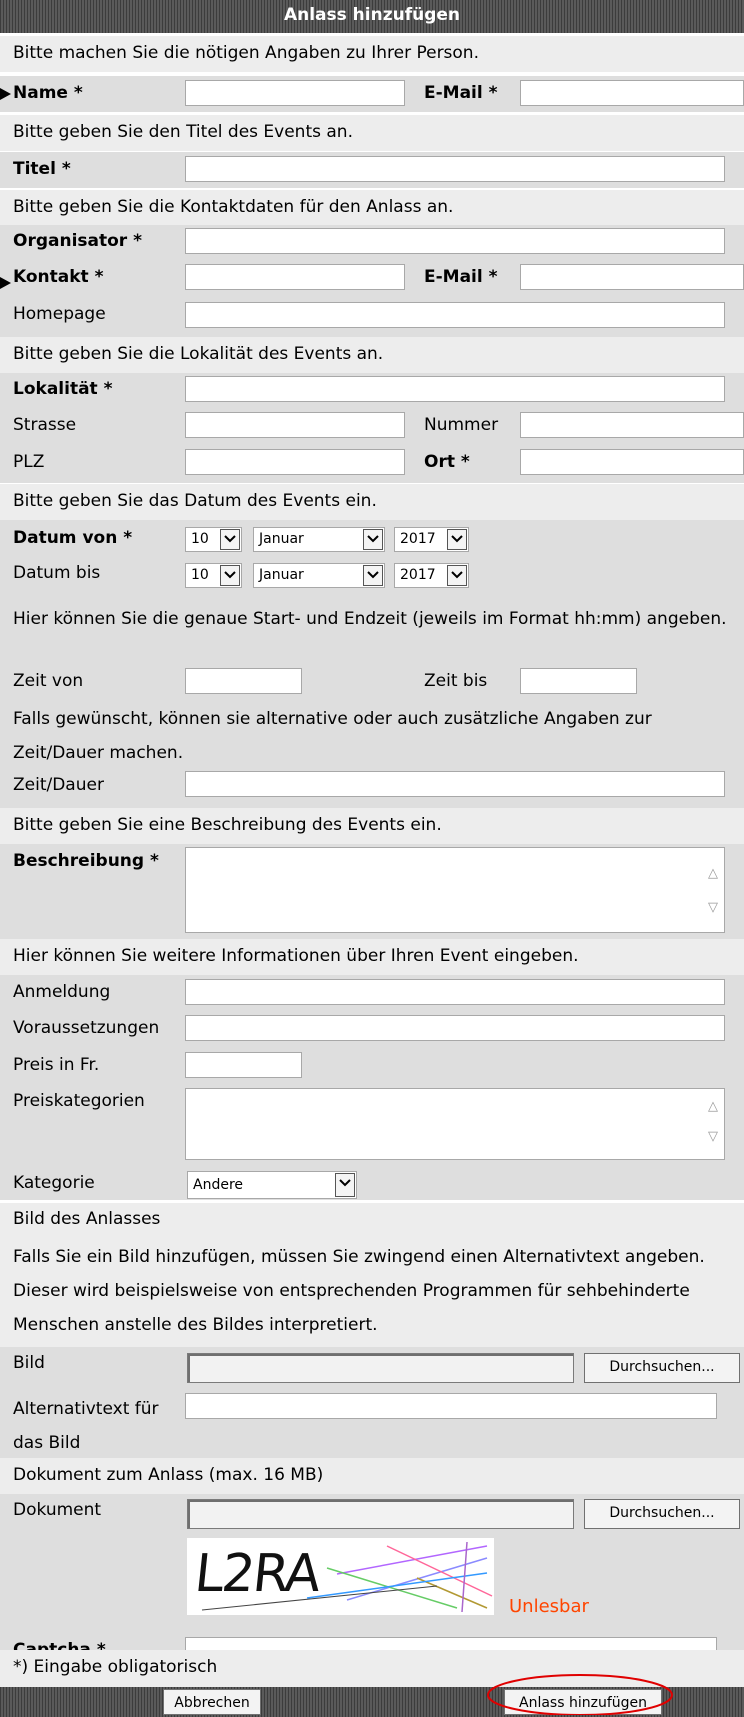 The image size is (744, 1717). Describe the element at coordinates (455, 389) in the screenshot. I see `lokalitaet-input` at that location.